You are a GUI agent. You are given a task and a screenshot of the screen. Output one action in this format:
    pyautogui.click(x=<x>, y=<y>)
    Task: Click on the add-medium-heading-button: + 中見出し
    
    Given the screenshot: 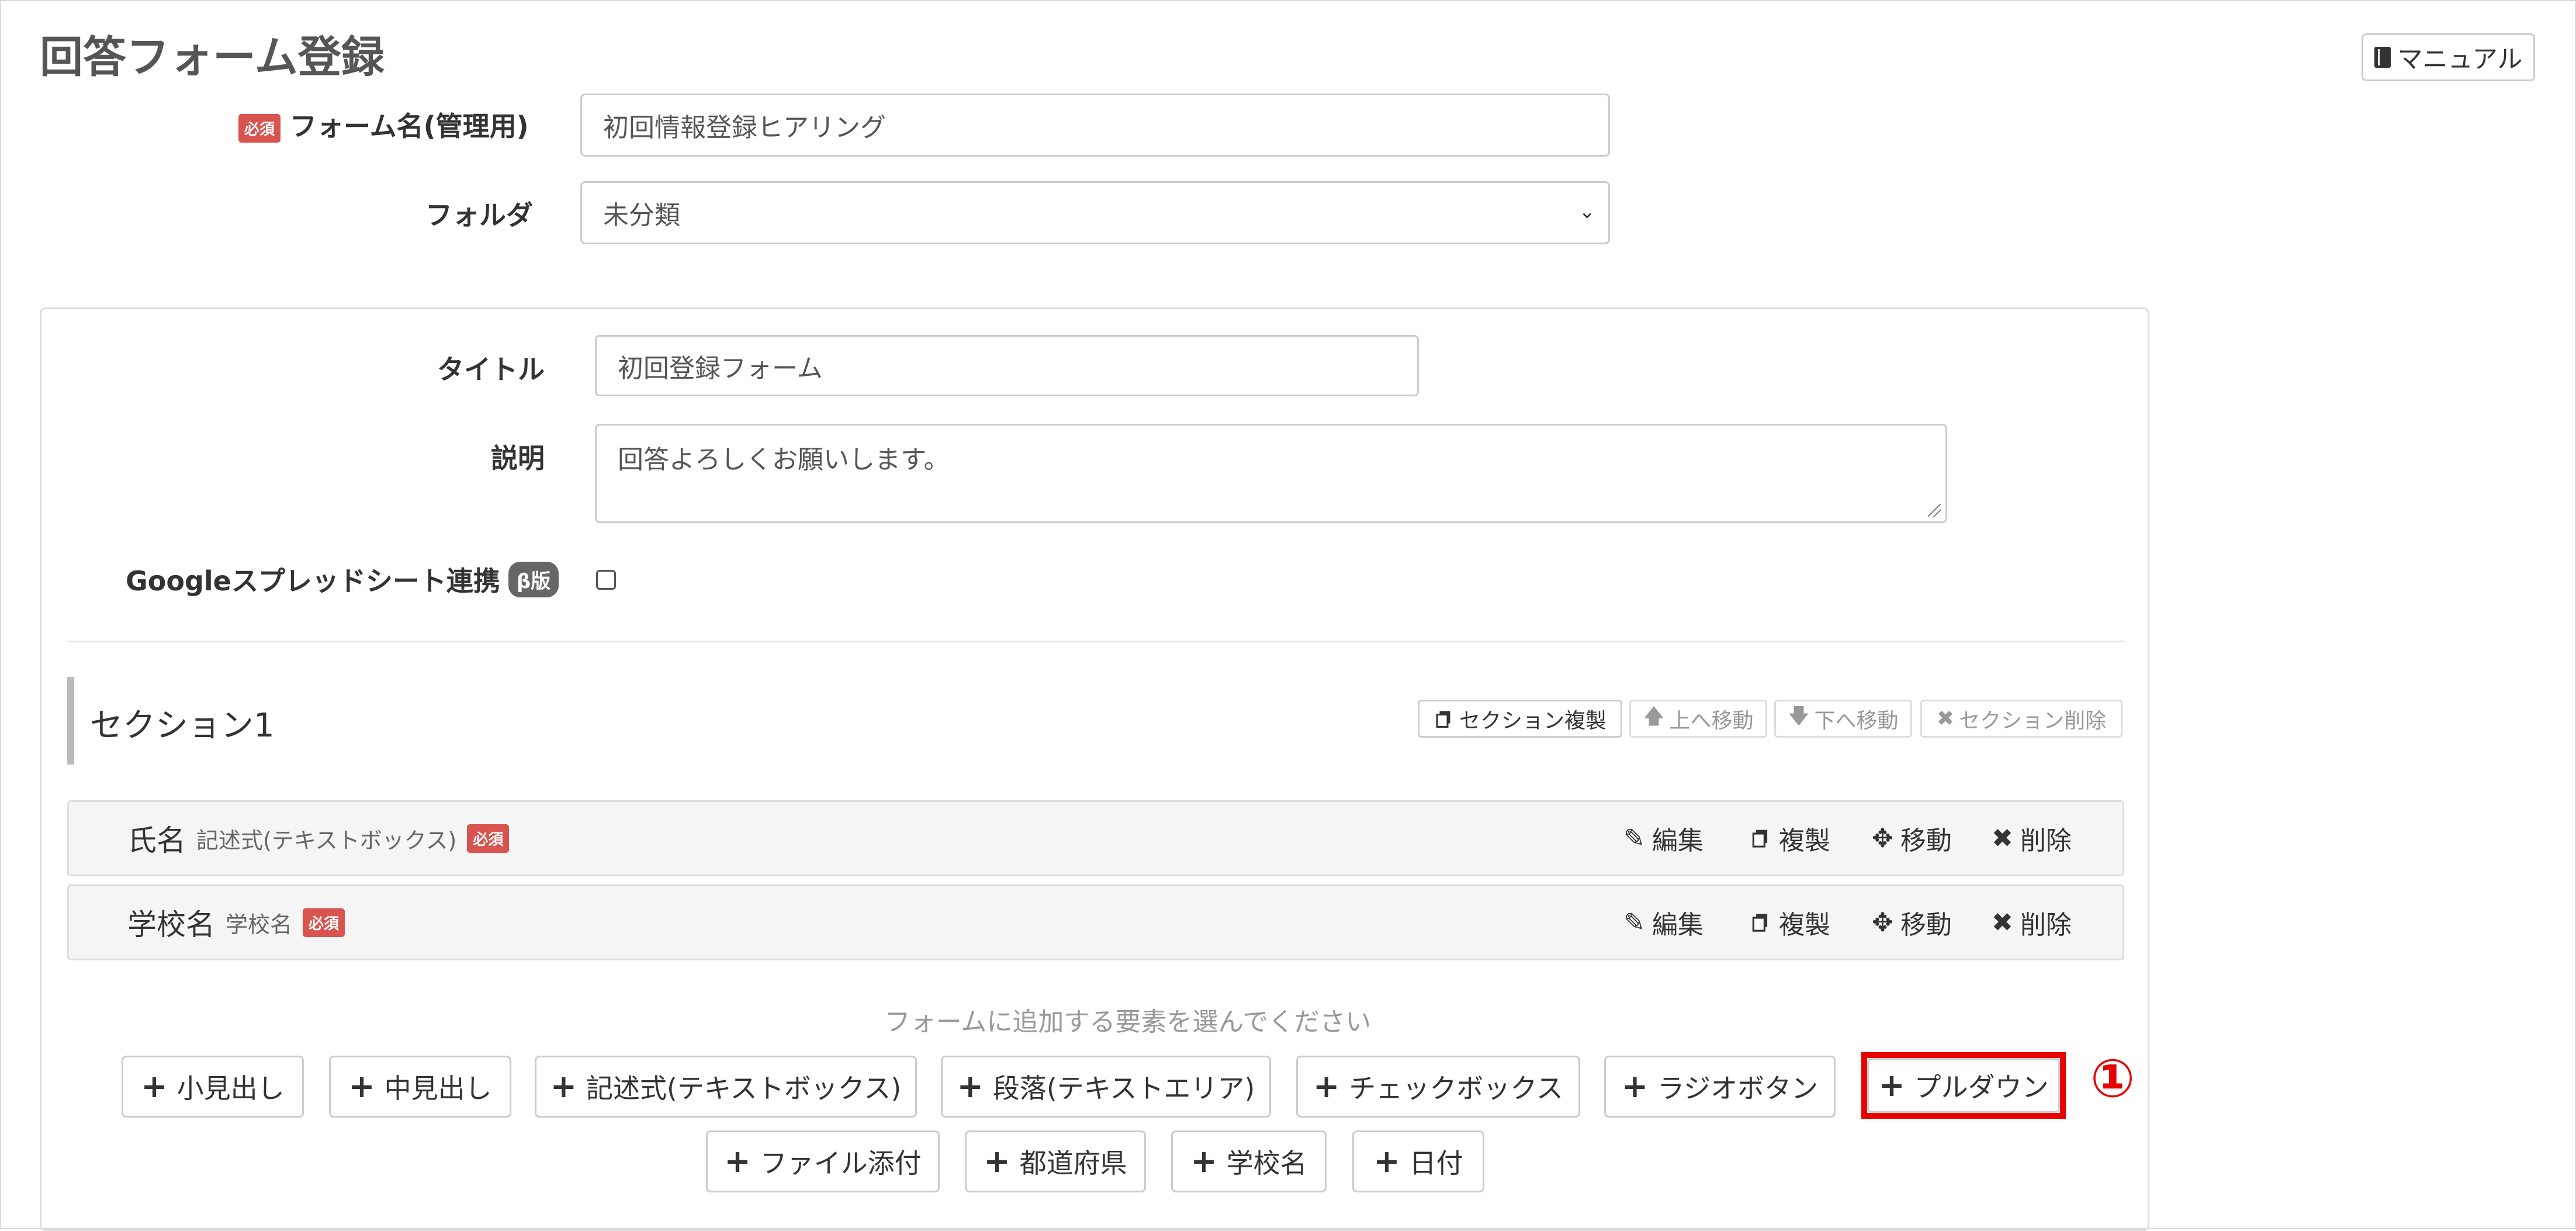 What is the action you would take?
    pyautogui.click(x=420, y=1087)
    